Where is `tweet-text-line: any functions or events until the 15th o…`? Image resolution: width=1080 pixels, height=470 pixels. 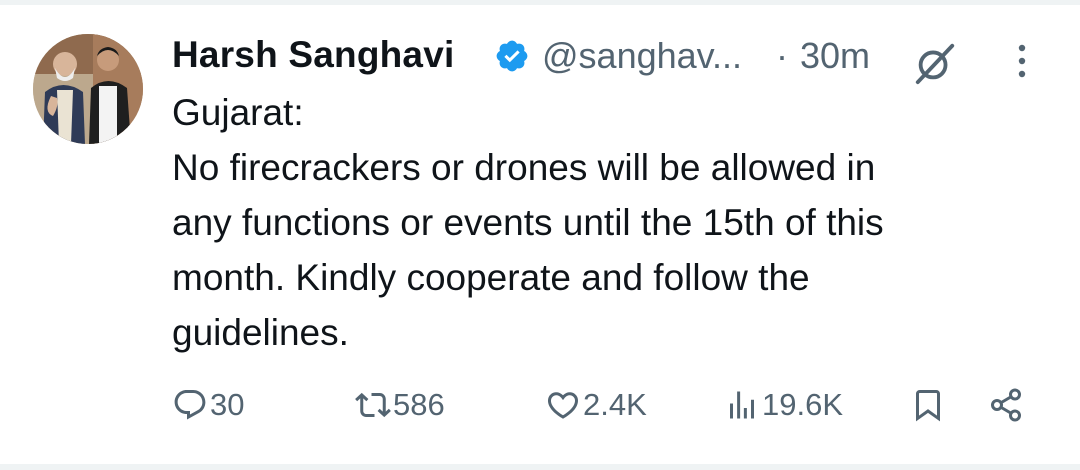
tweet-text-line: any functions or events until the 15th o… is located at coordinates (528, 222).